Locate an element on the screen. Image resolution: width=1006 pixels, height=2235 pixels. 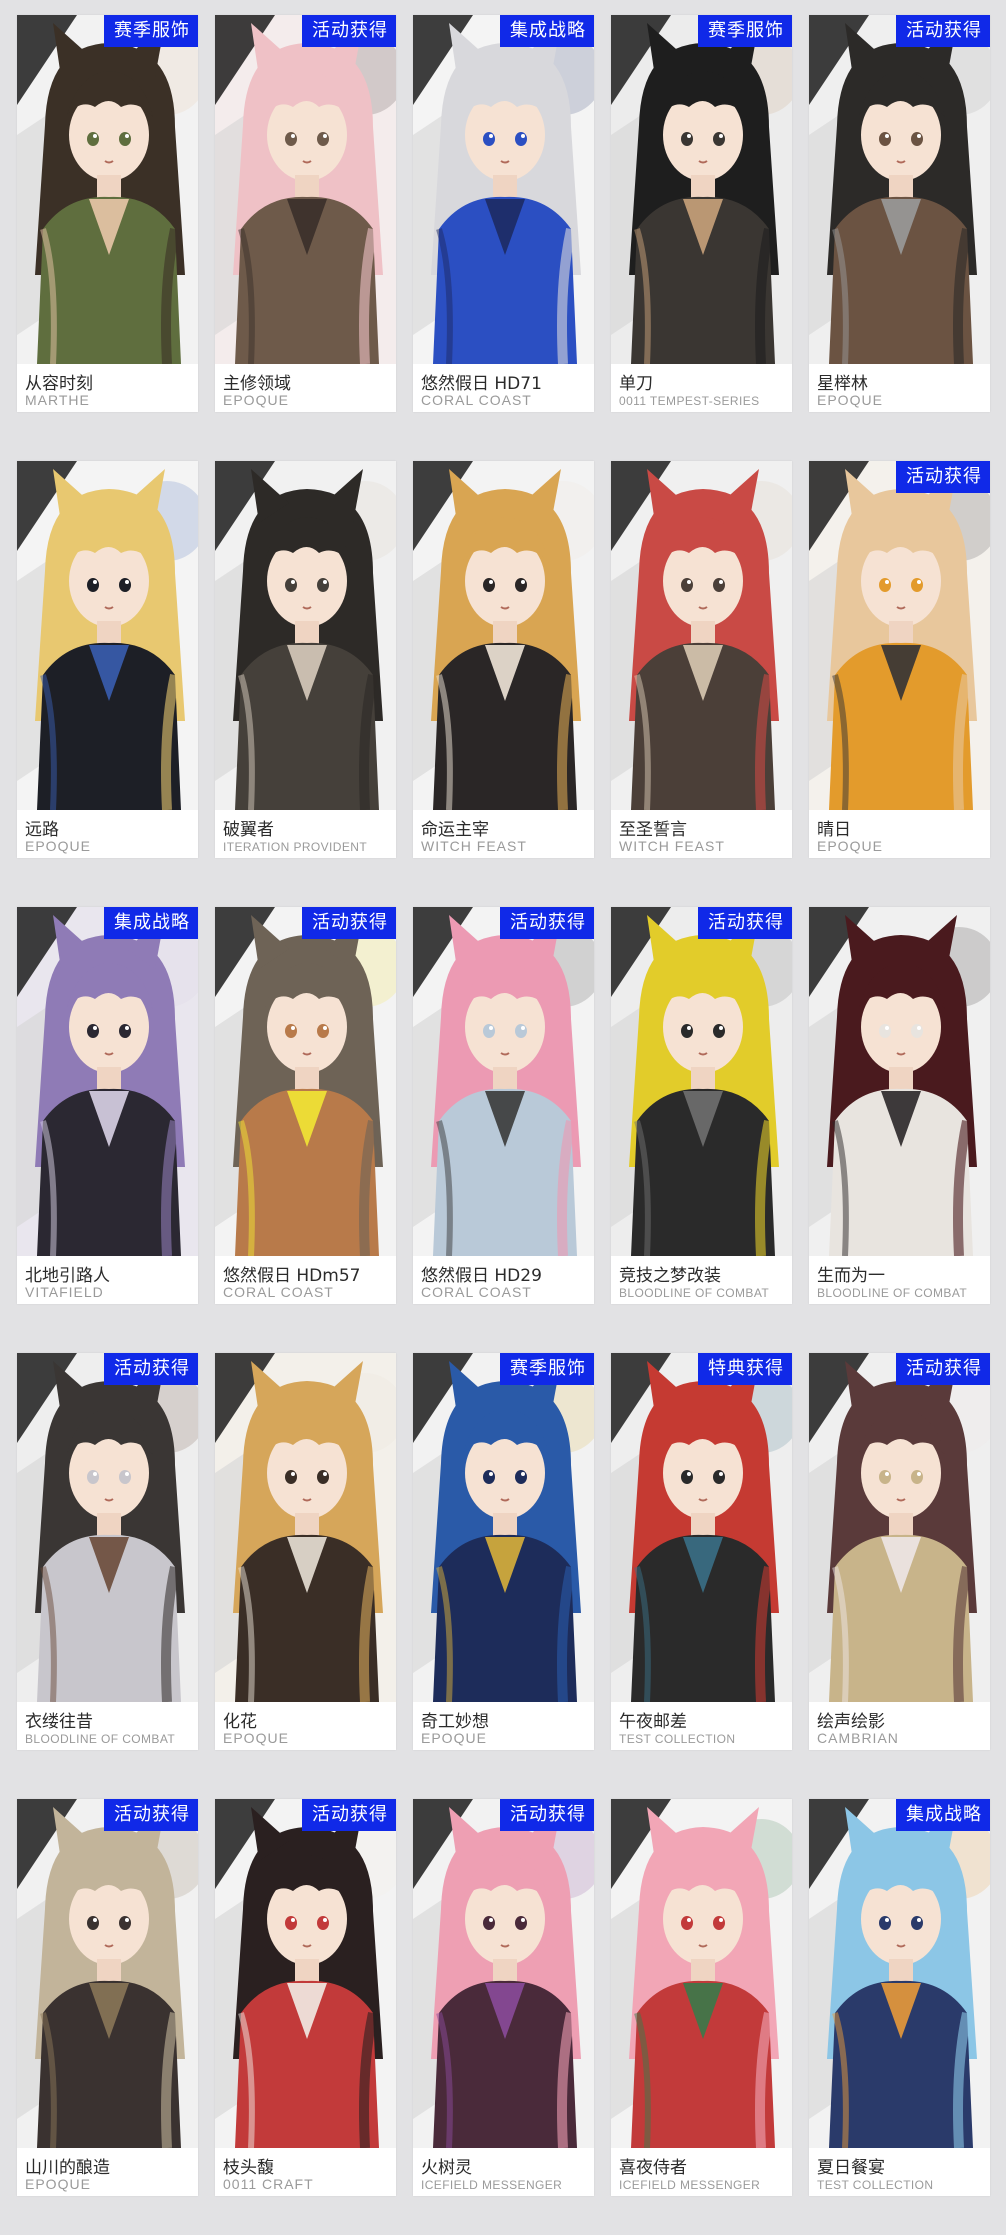
skin-card: 活动获得晴日 EPOQUE is located at coordinates (899, 659).